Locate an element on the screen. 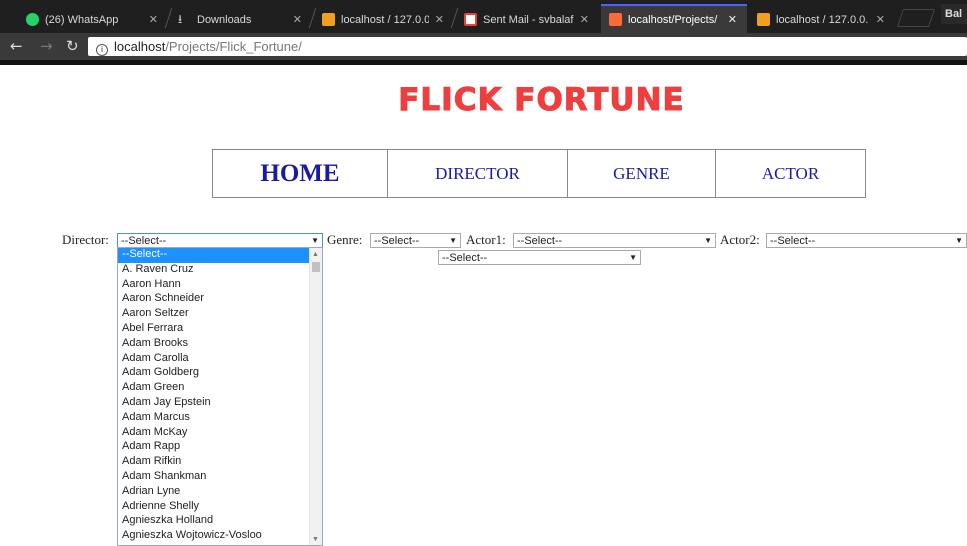 This screenshot has height=546, width=967. tab-flick-fortune: localhost/Projects/ ✕ is located at coordinates (674, 18).